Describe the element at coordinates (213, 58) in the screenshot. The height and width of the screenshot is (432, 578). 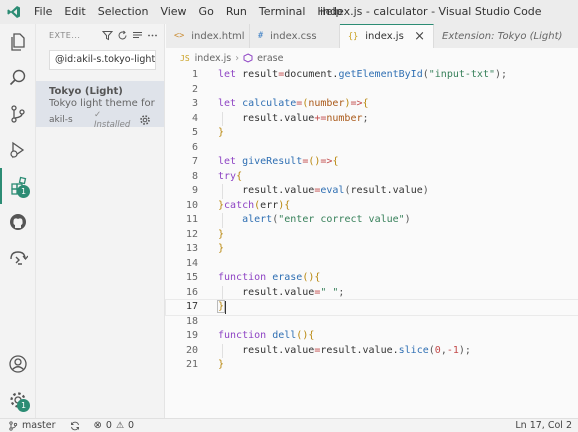
I see `breadcrumb-file: index.js` at that location.